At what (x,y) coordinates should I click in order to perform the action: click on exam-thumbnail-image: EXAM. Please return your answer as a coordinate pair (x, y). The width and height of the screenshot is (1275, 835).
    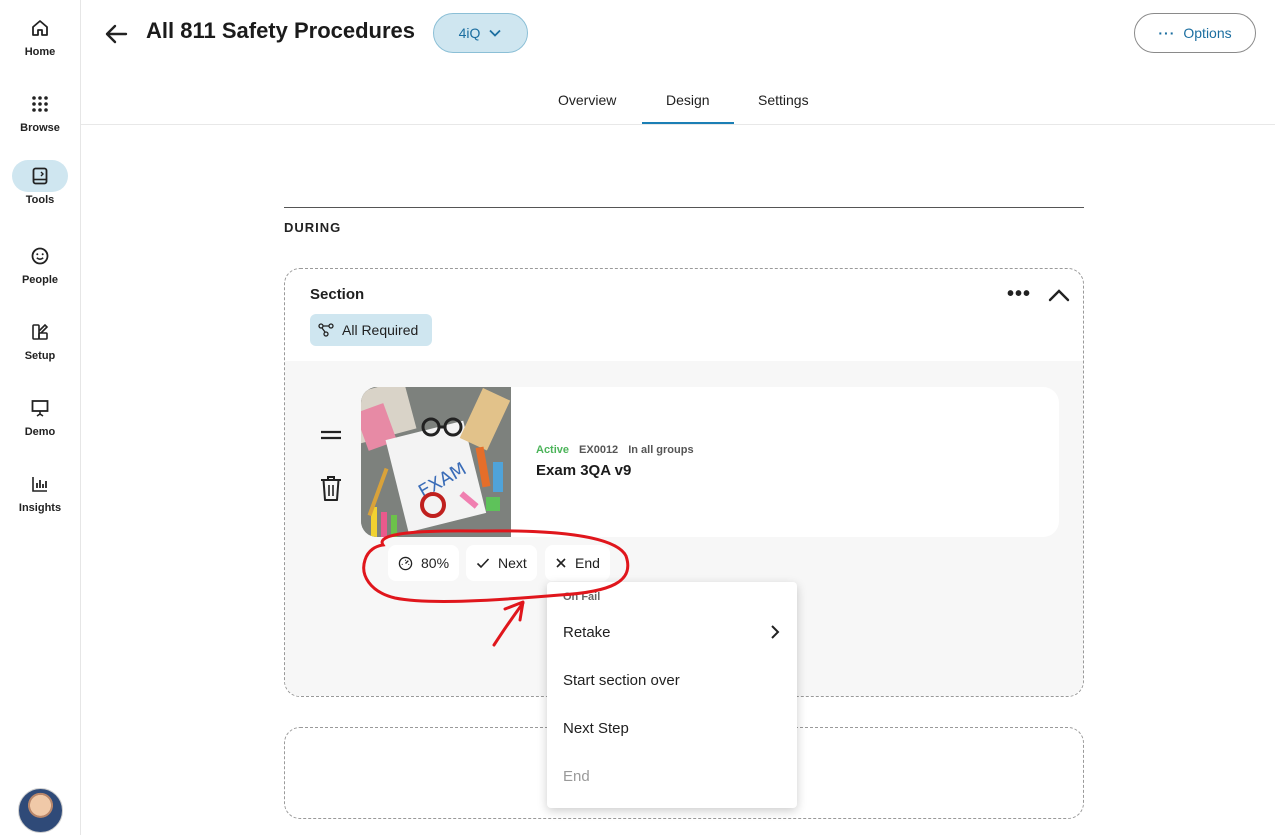
    Looking at the image, I should click on (436, 462).